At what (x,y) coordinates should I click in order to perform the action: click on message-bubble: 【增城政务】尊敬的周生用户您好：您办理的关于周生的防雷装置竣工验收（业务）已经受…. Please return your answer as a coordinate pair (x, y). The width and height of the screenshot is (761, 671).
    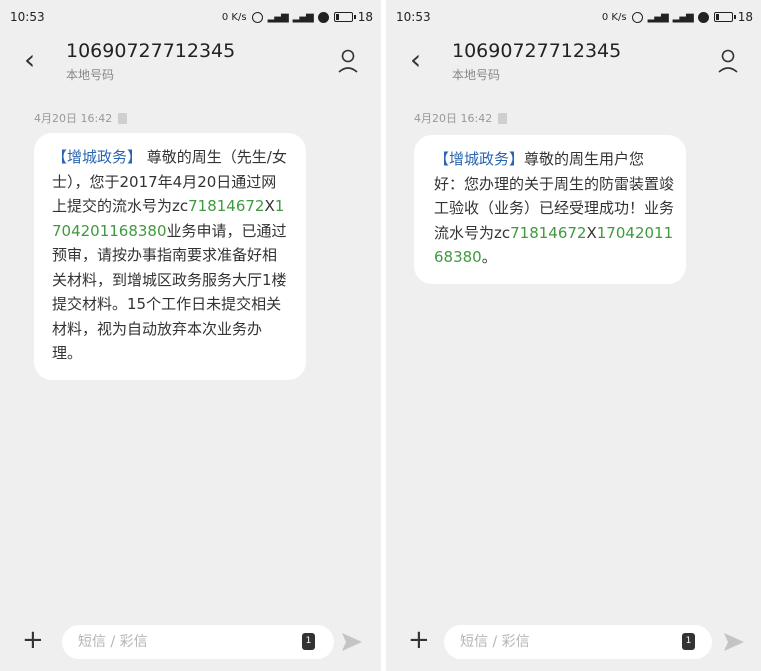
    Looking at the image, I should click on (550, 209).